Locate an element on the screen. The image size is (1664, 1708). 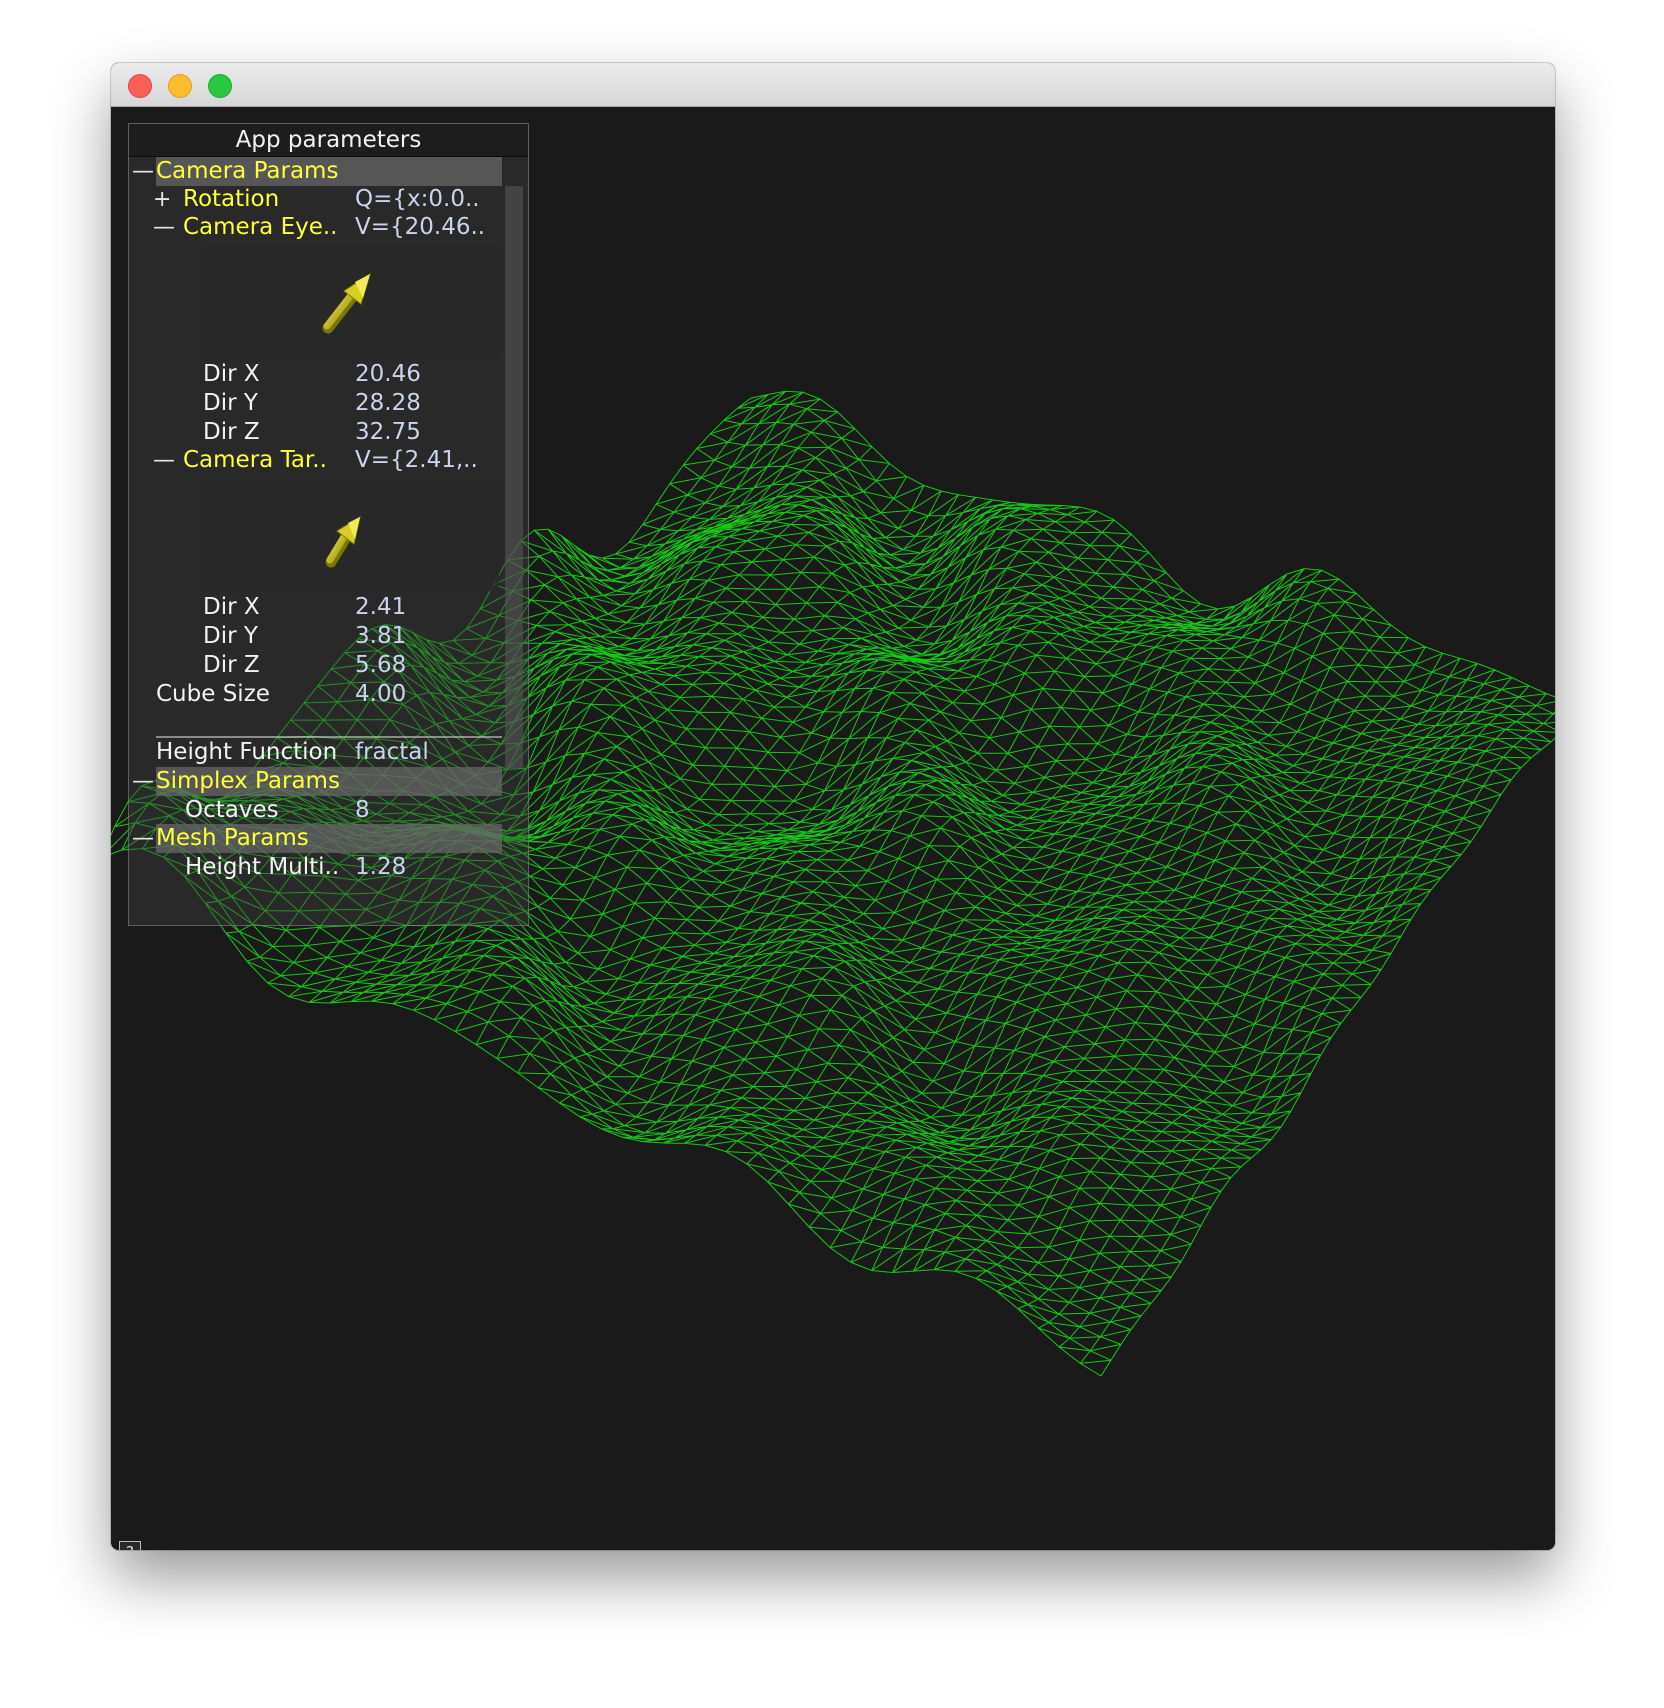
param-eye-dir-x: Dir X 20.46 is located at coordinates (317, 374).